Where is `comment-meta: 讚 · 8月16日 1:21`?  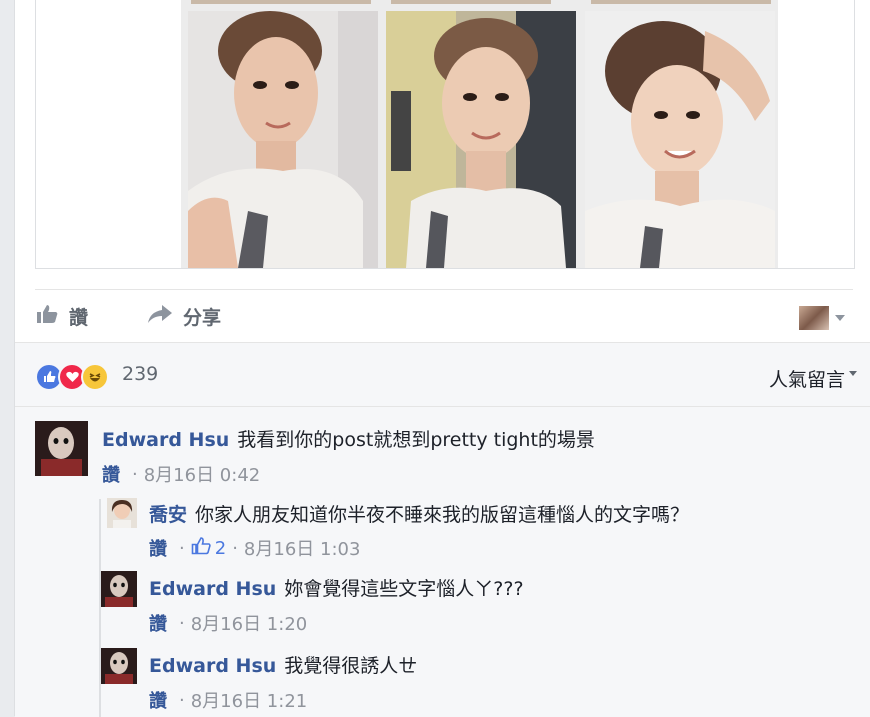
comment-meta: 讚 · 8月16日 1:21 is located at coordinates (228, 700).